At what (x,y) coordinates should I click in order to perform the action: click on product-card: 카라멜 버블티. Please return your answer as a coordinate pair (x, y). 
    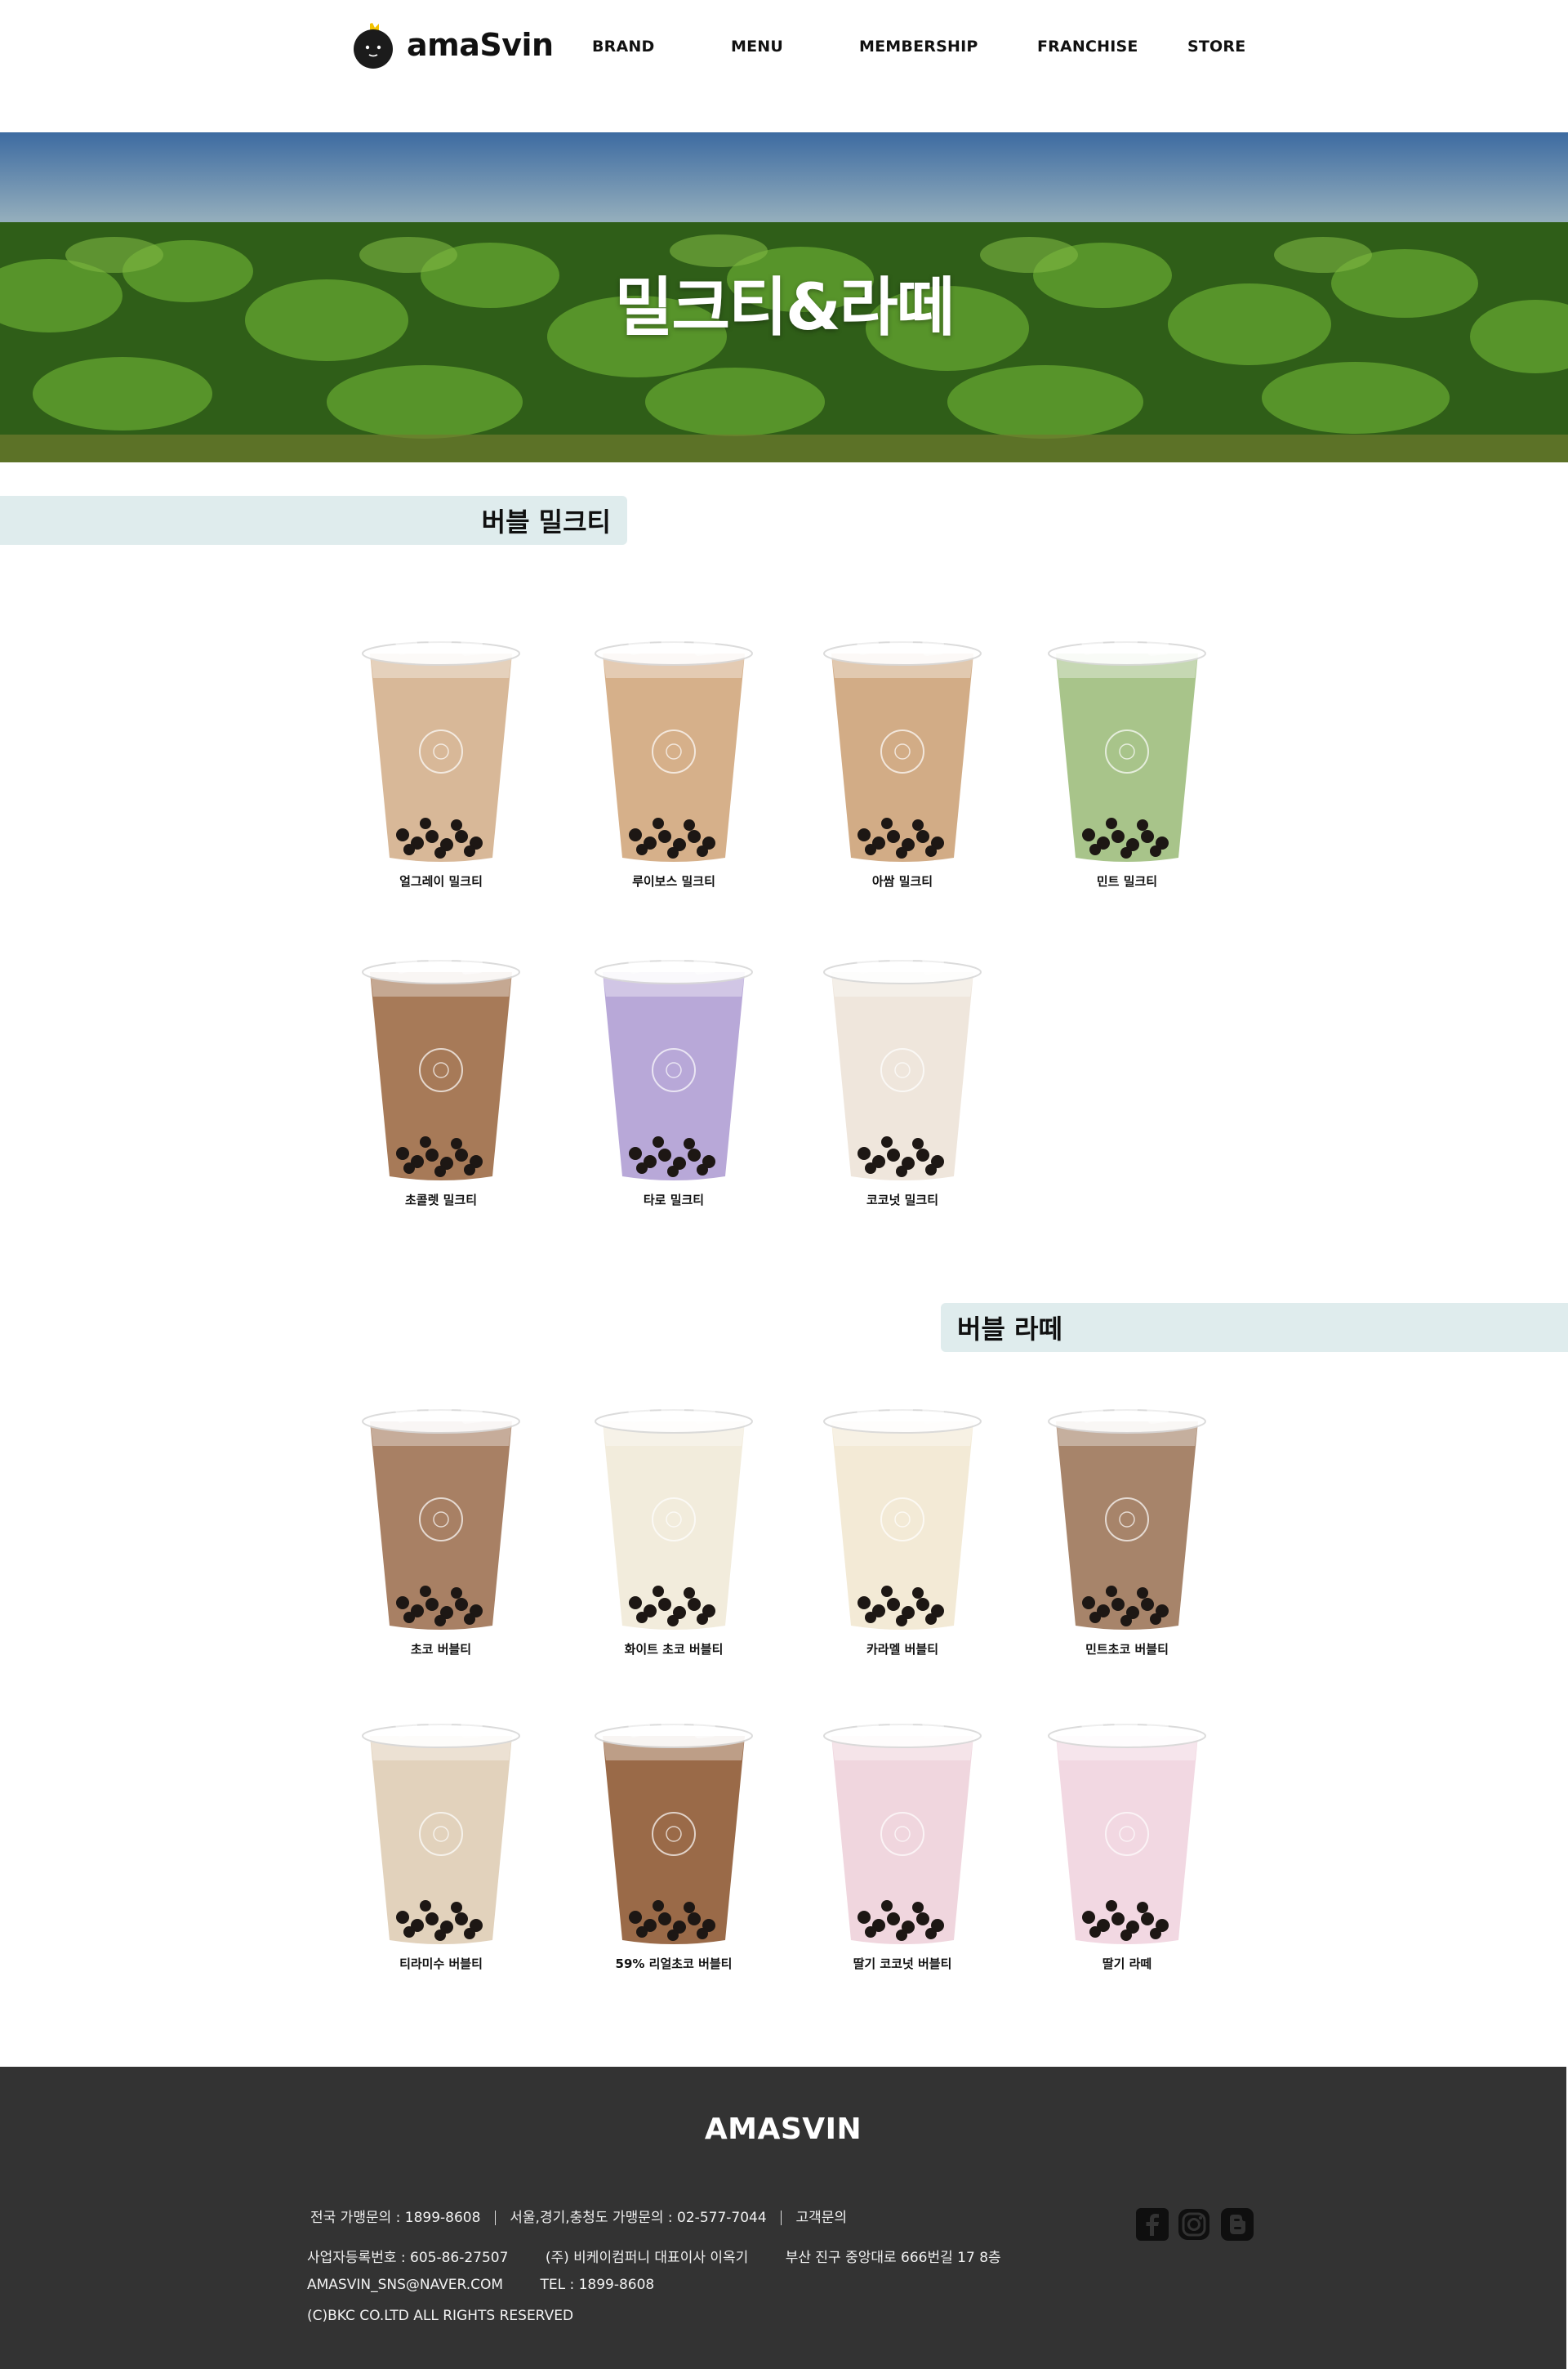
    Looking at the image, I should click on (902, 1523).